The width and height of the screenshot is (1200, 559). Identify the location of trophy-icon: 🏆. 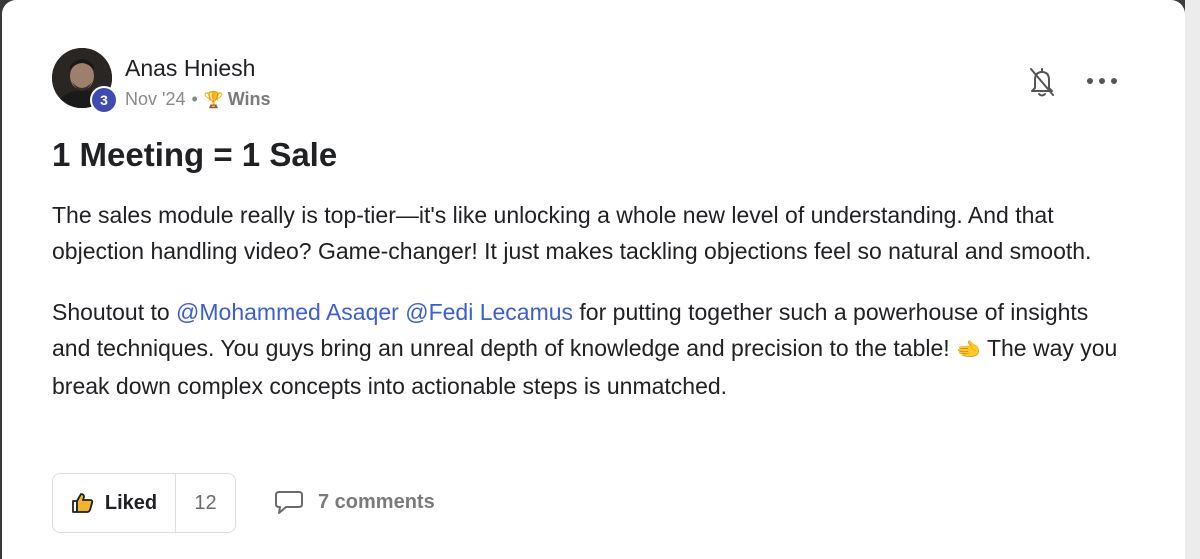
(213, 100).